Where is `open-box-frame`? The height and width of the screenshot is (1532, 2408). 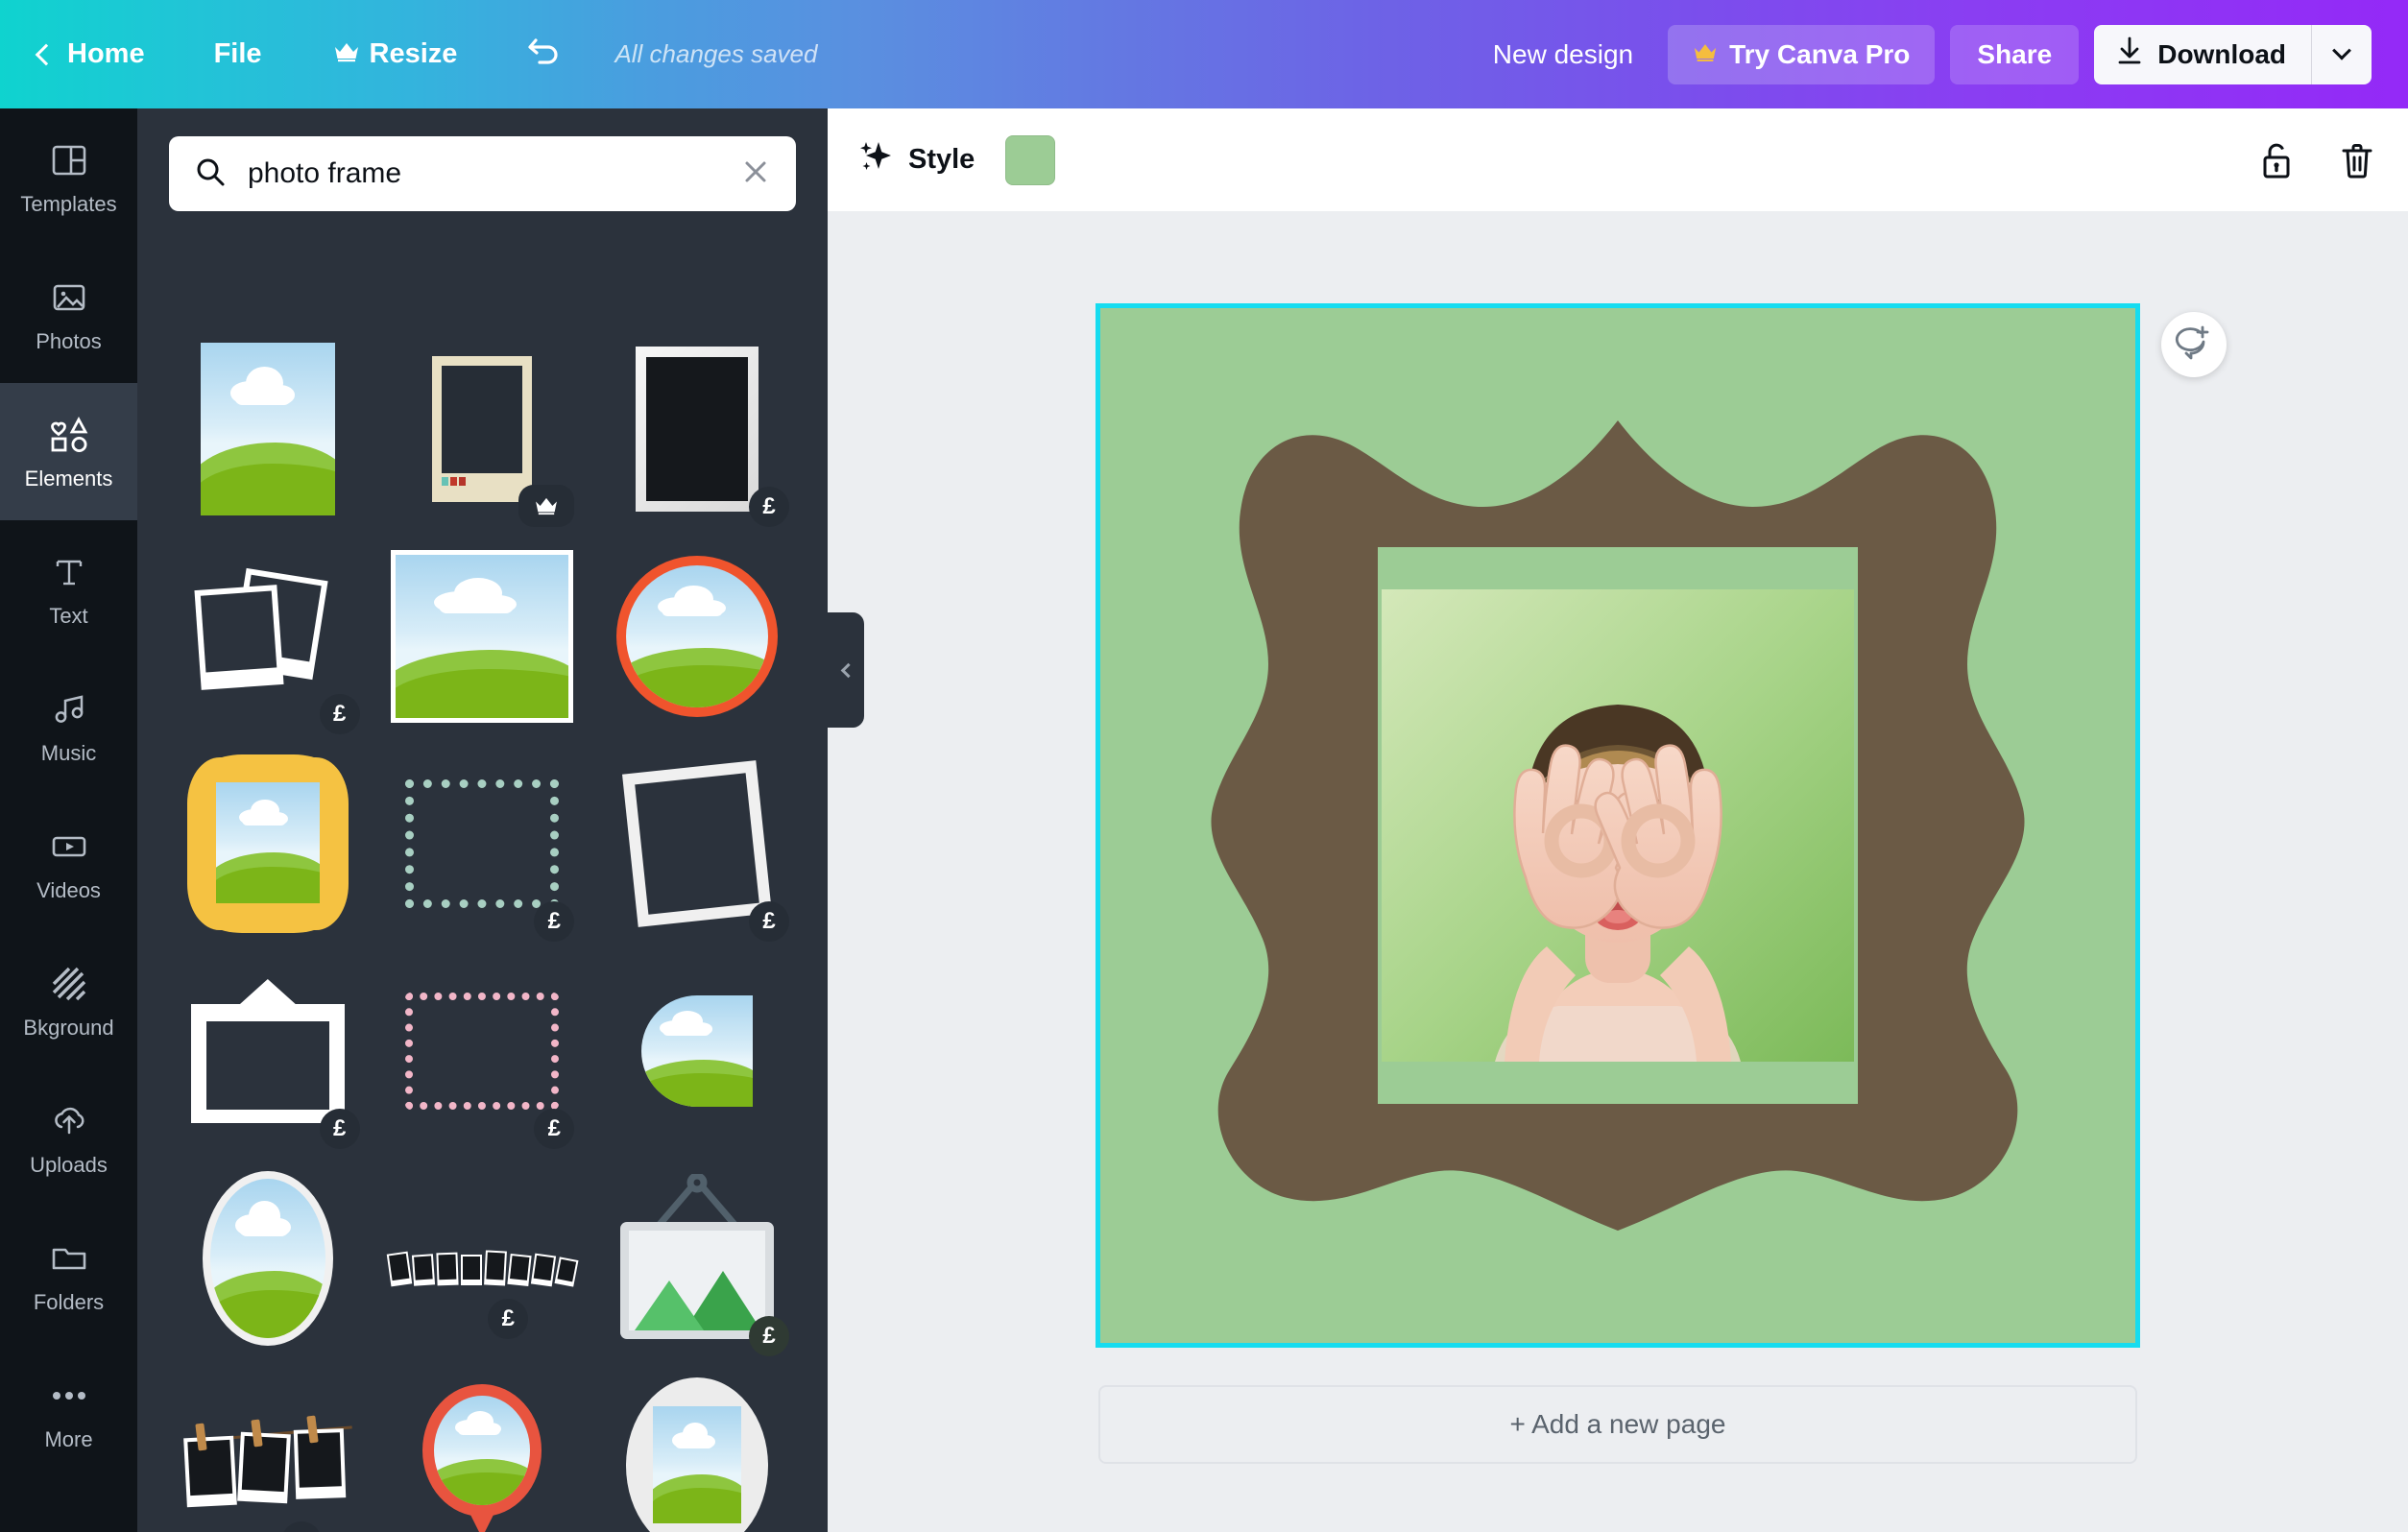 open-box-frame is located at coordinates (267, 1051).